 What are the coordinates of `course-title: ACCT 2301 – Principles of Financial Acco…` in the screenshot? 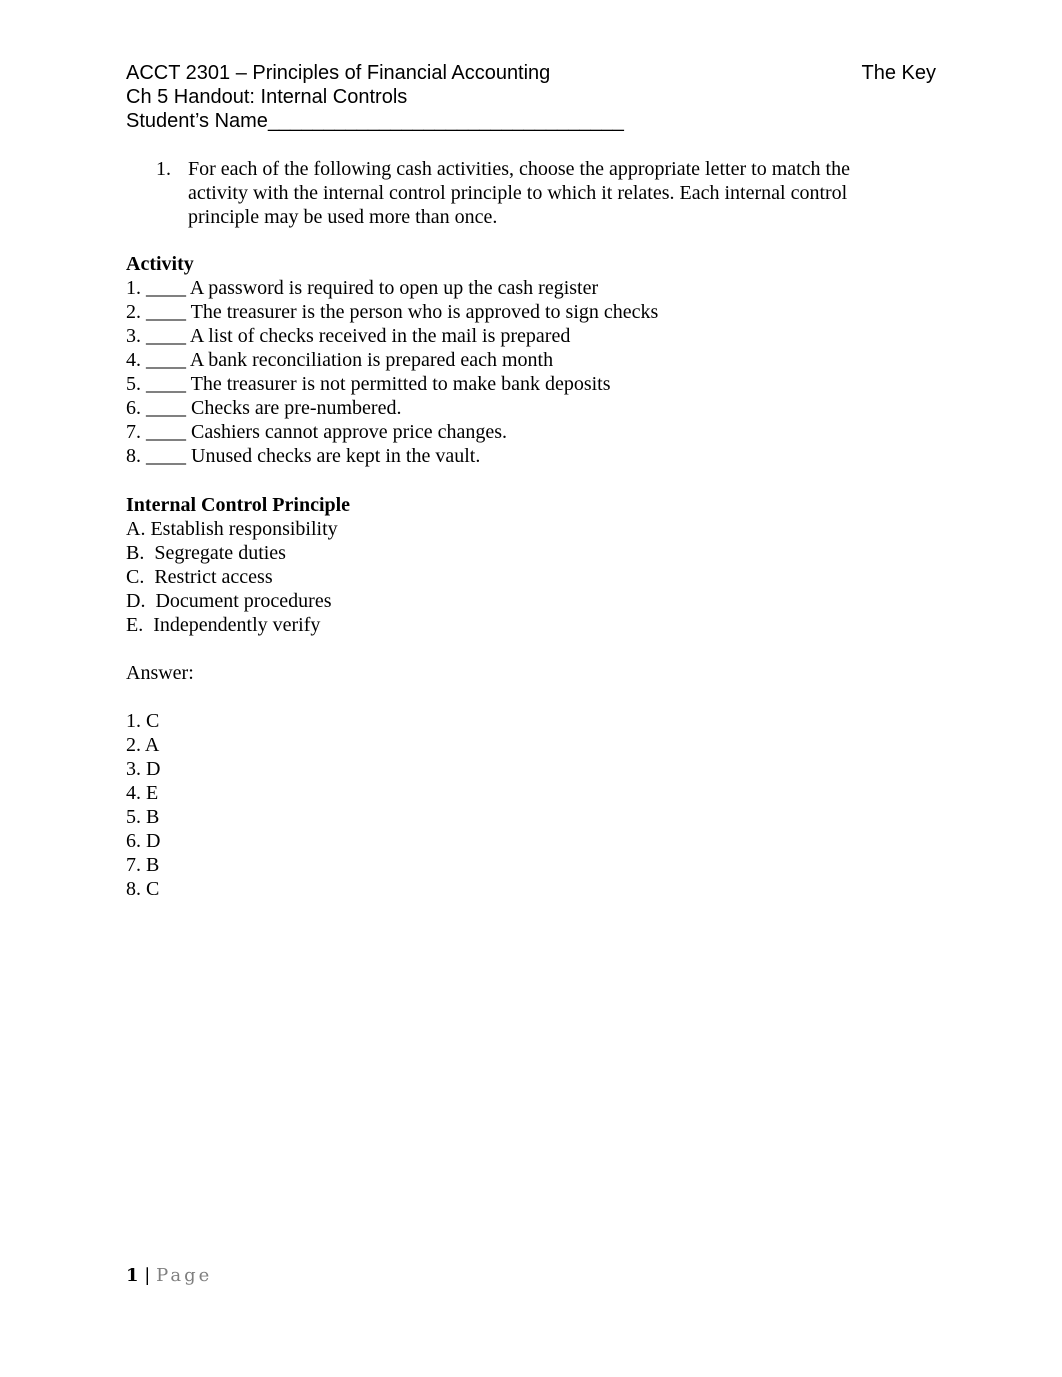 It's located at (338, 73).